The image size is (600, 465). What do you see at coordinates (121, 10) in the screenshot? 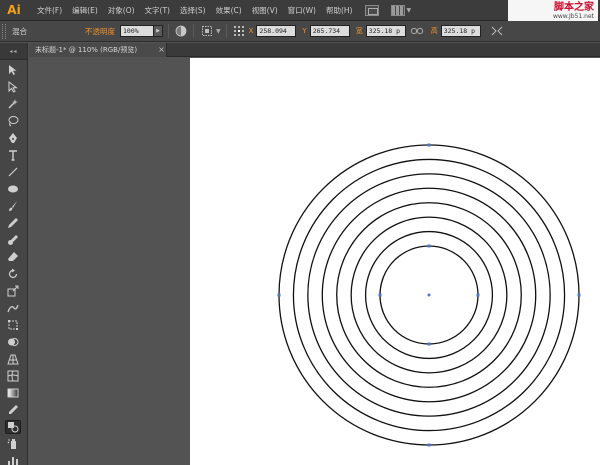
I see `menu-object: 对象(O)` at bounding box center [121, 10].